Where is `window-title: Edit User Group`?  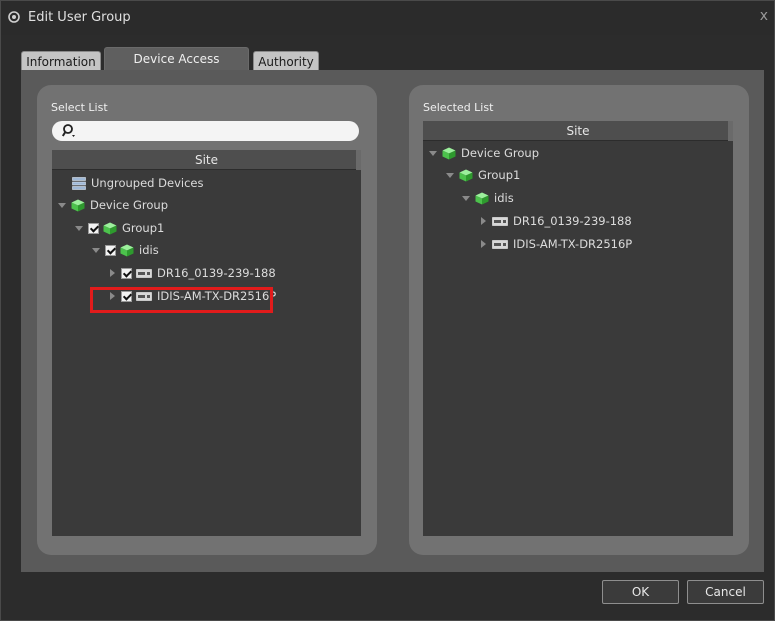 window-title: Edit User Group is located at coordinates (79, 17).